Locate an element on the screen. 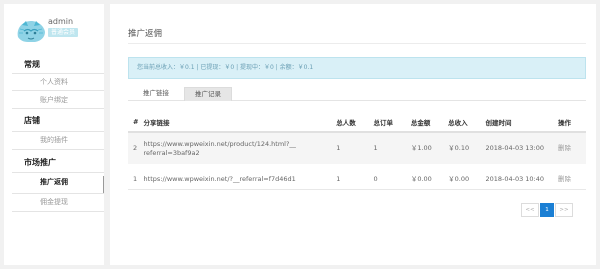 The width and height of the screenshot is (600, 269). sidebar-item-commission-withdraw: 佣金提现 is located at coordinates (54, 202).